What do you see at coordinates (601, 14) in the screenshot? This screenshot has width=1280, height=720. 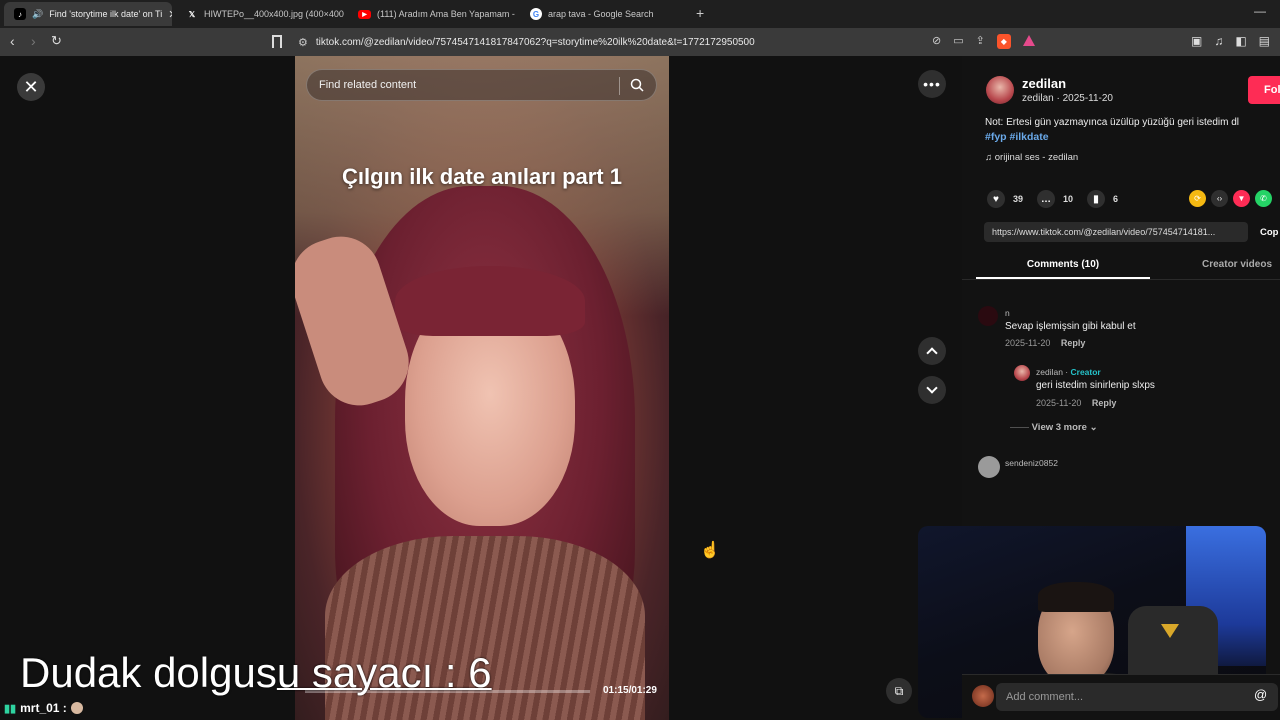 I see `tab-title: arap tava - Google Search` at bounding box center [601, 14].